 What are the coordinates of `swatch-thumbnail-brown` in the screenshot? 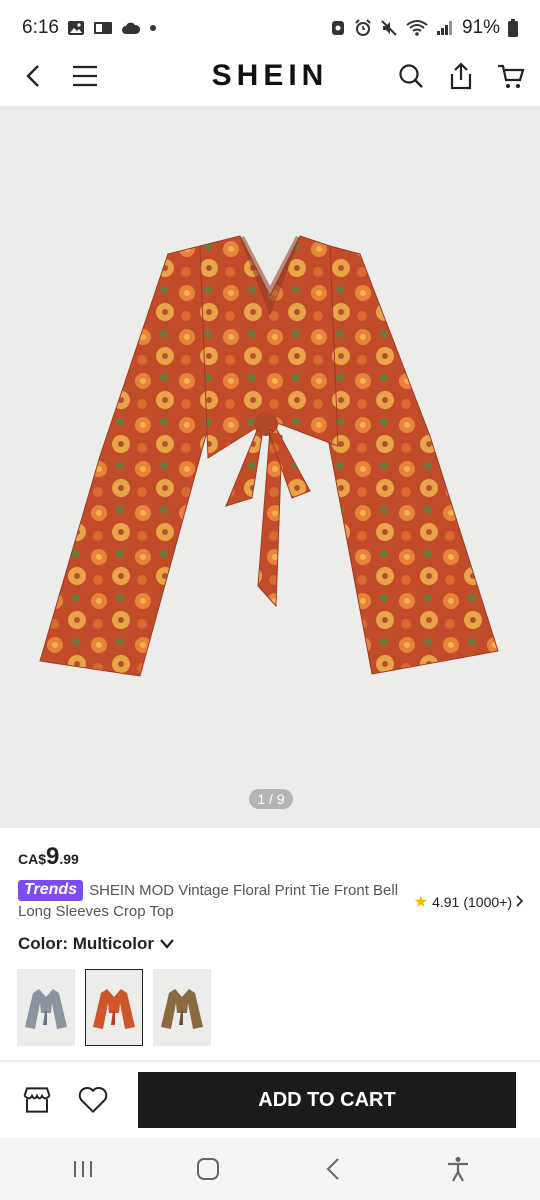 It's located at (182, 1008).